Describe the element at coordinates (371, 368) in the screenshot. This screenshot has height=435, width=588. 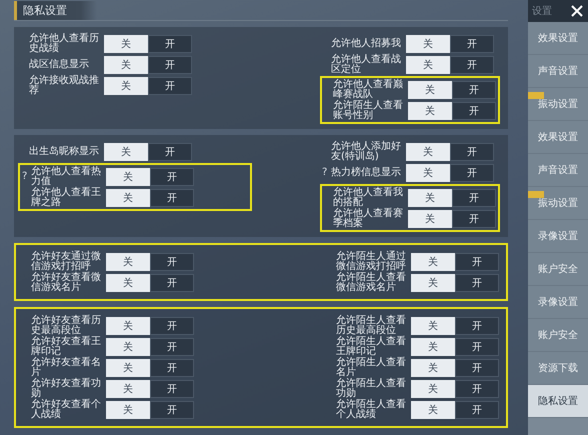
I see `setting-label: 允许陌生人查看名片` at that location.